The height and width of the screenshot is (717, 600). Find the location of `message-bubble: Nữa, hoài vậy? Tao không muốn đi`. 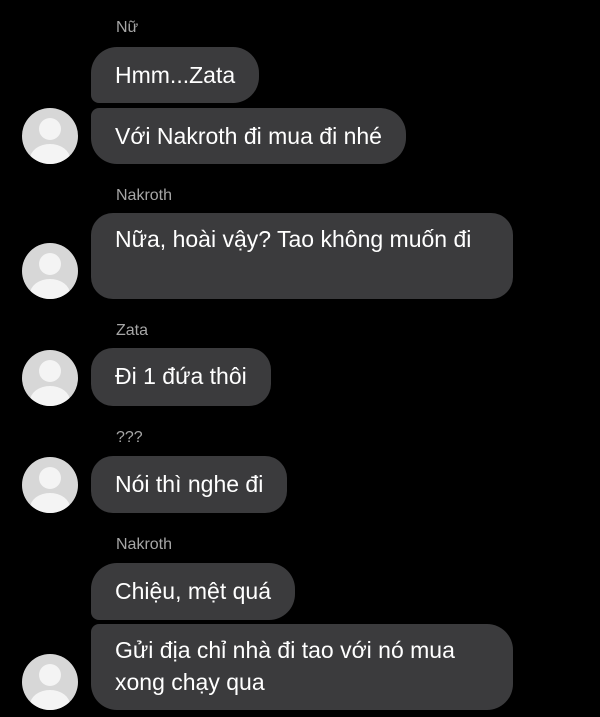

message-bubble: Nữa, hoài vậy? Tao không muốn đi is located at coordinates (302, 256).